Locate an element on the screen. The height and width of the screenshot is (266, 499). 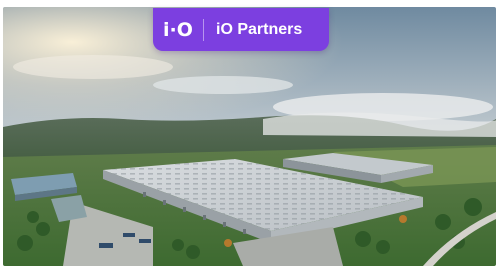
brand-logo-mark: i·O is located at coordinates (178, 29).